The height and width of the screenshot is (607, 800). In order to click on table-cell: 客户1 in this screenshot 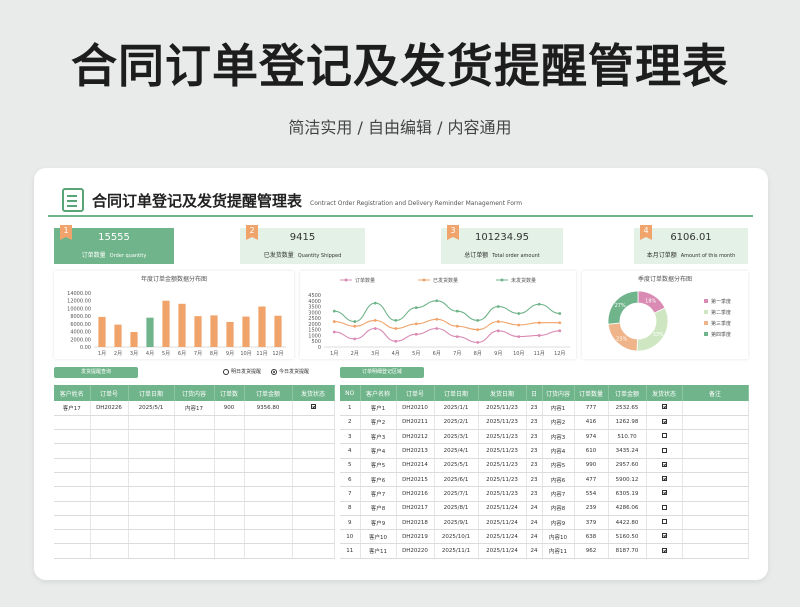, I will do `click(378, 408)`.